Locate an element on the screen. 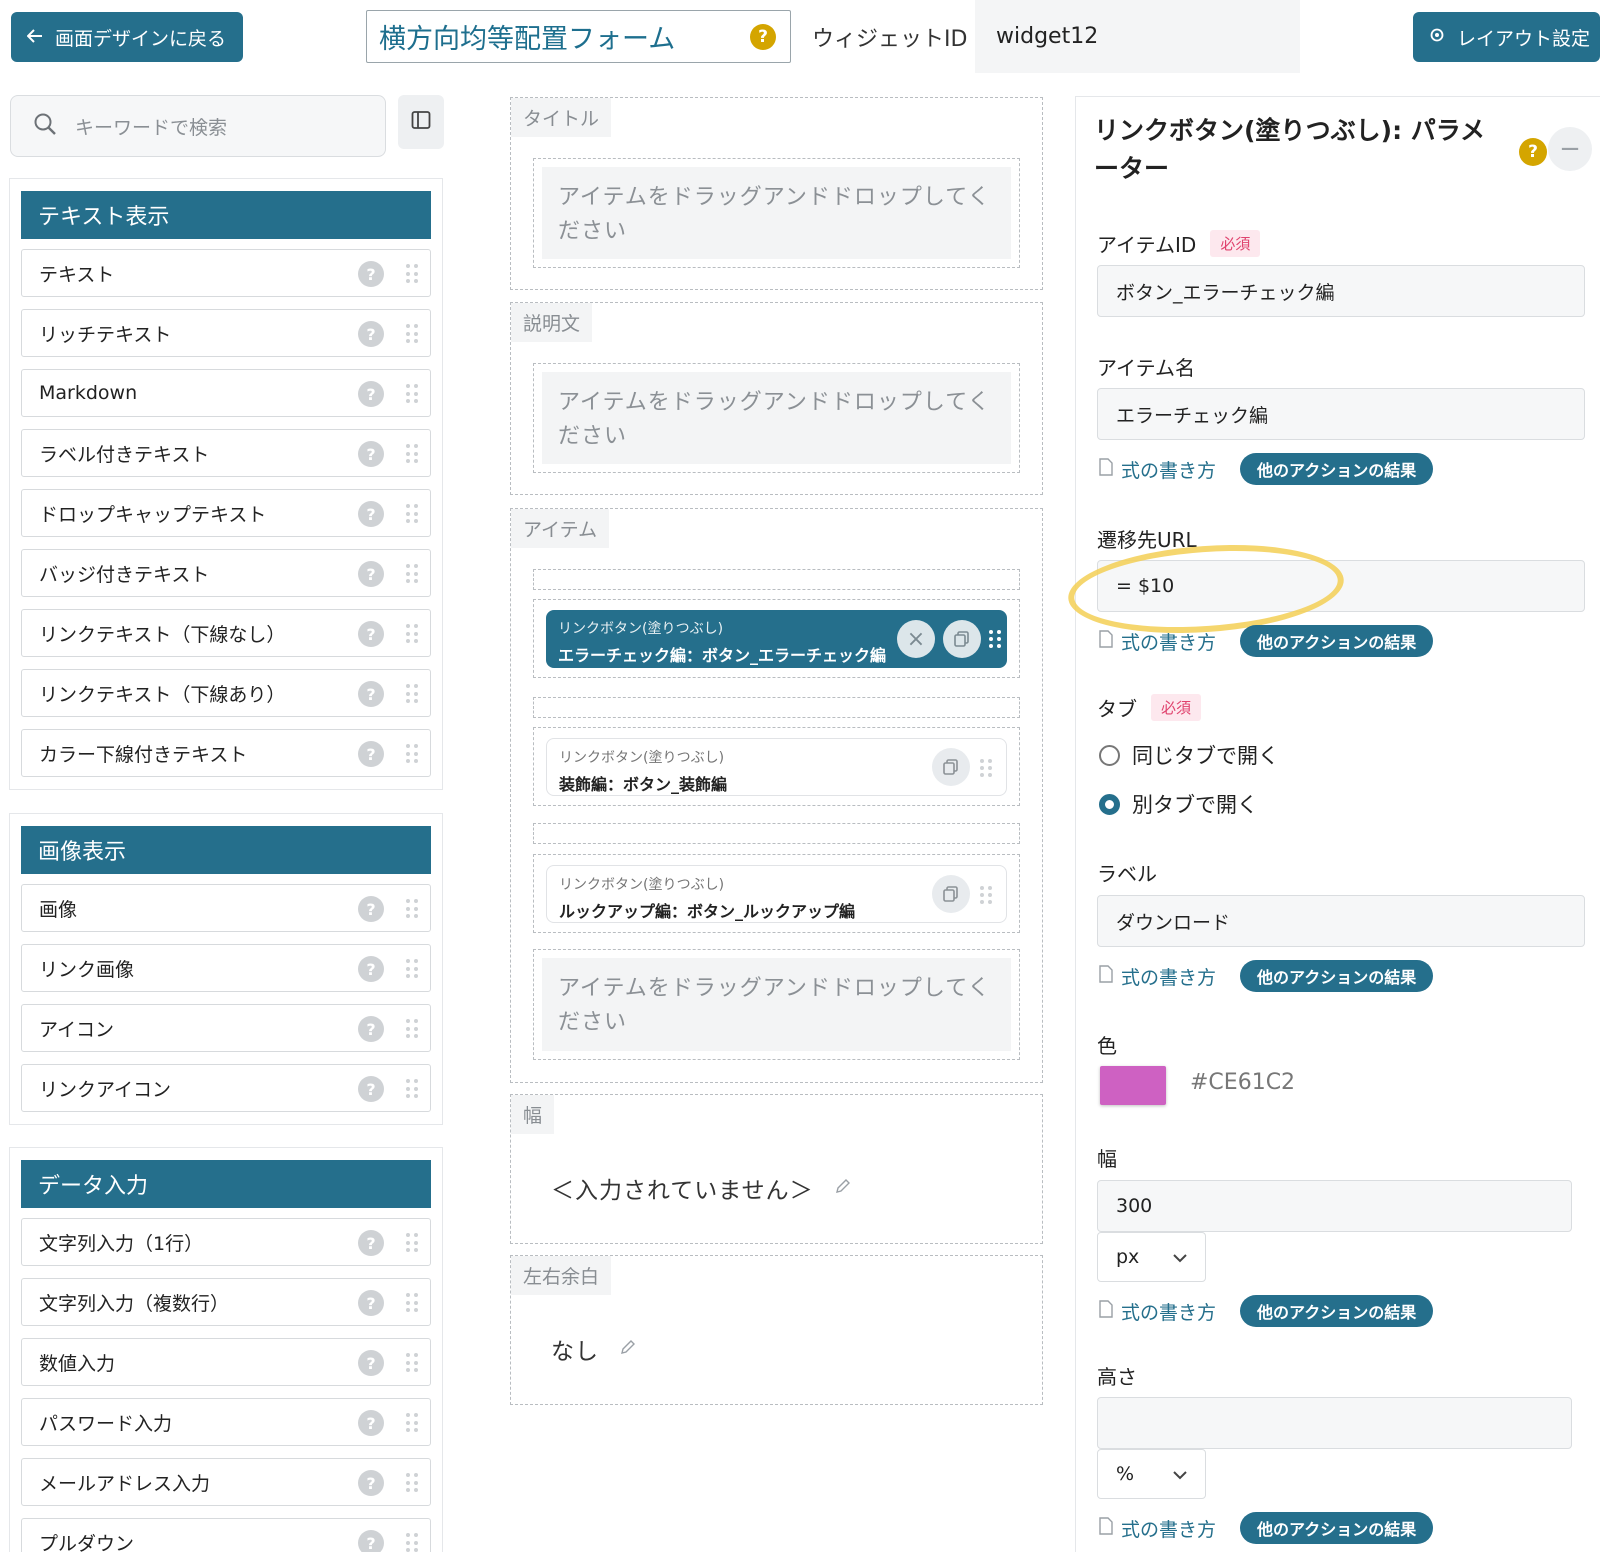 This screenshot has height=1552, width=1600. component-item: アイコン? is located at coordinates (226, 1028).